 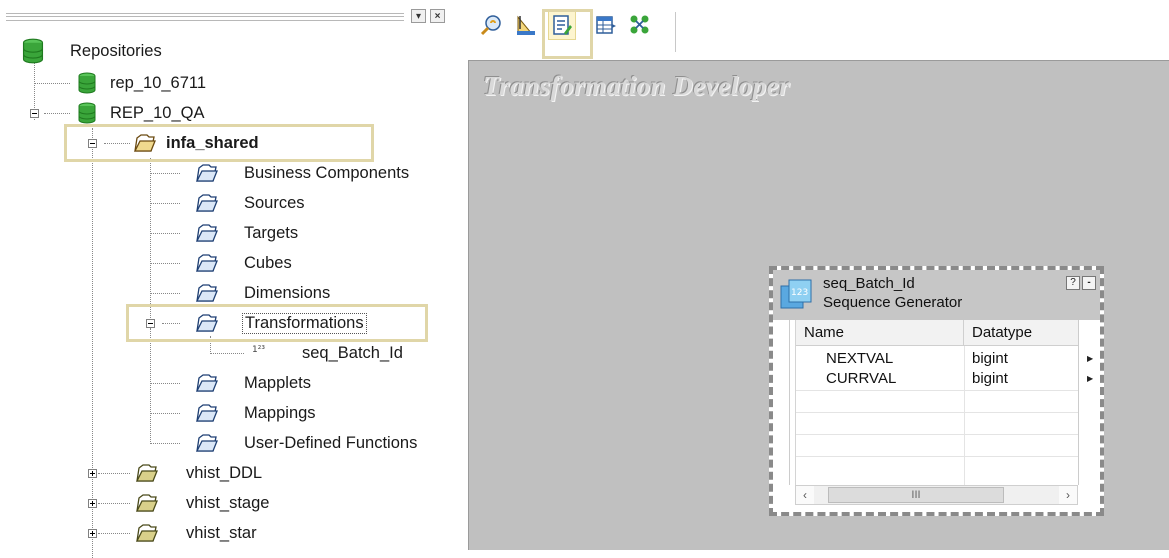 I want to click on mapplet-designer-button, so click(x=606, y=25).